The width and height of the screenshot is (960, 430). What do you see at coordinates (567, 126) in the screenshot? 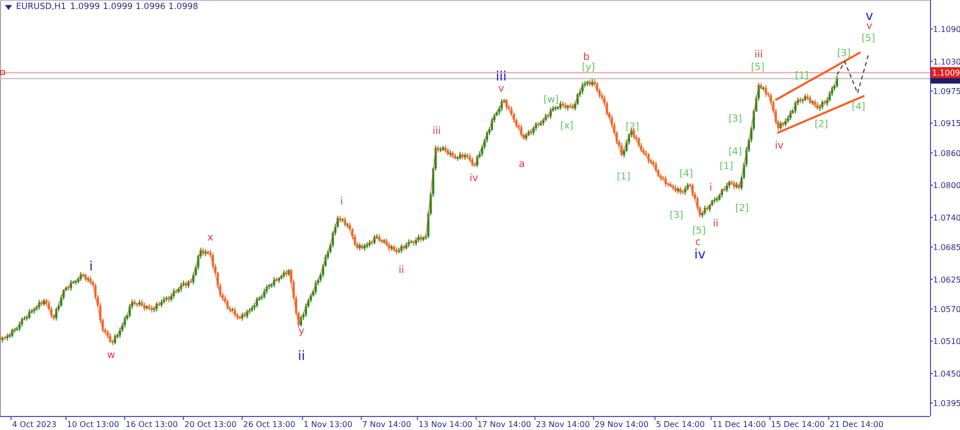
I see `wave-label: [x]` at bounding box center [567, 126].